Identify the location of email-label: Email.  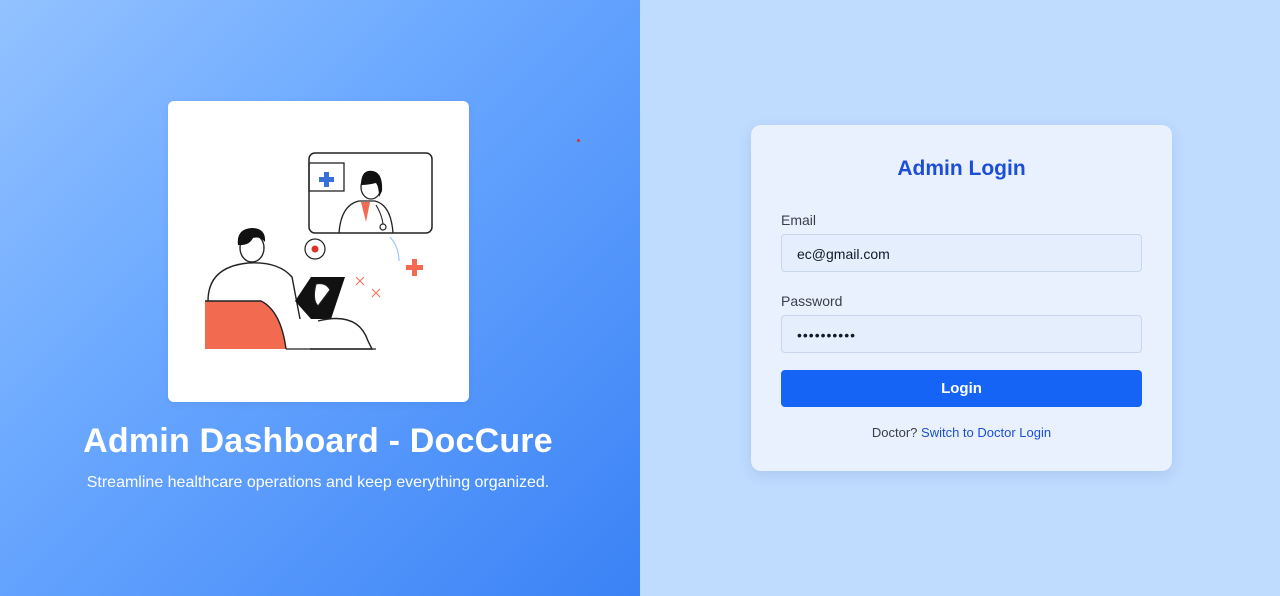
(799, 220).